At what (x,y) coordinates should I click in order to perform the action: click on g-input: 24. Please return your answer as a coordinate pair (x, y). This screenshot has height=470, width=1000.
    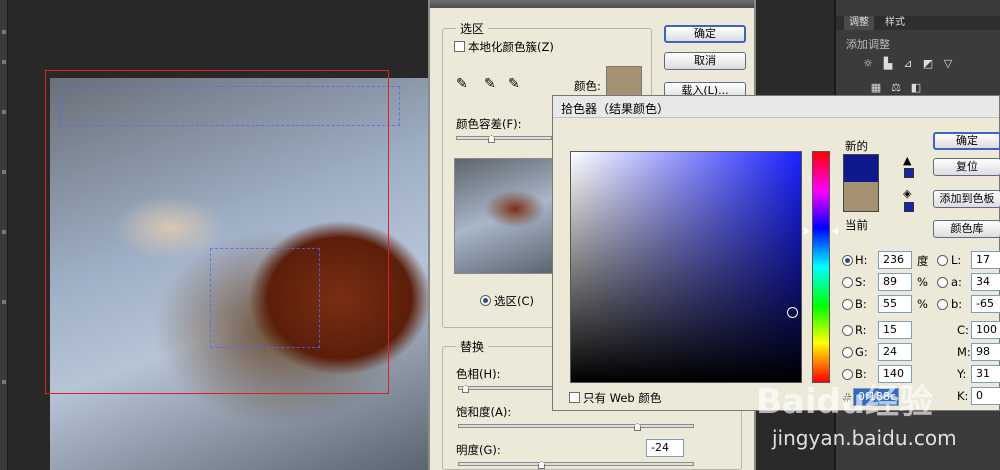
    Looking at the image, I should click on (895, 352).